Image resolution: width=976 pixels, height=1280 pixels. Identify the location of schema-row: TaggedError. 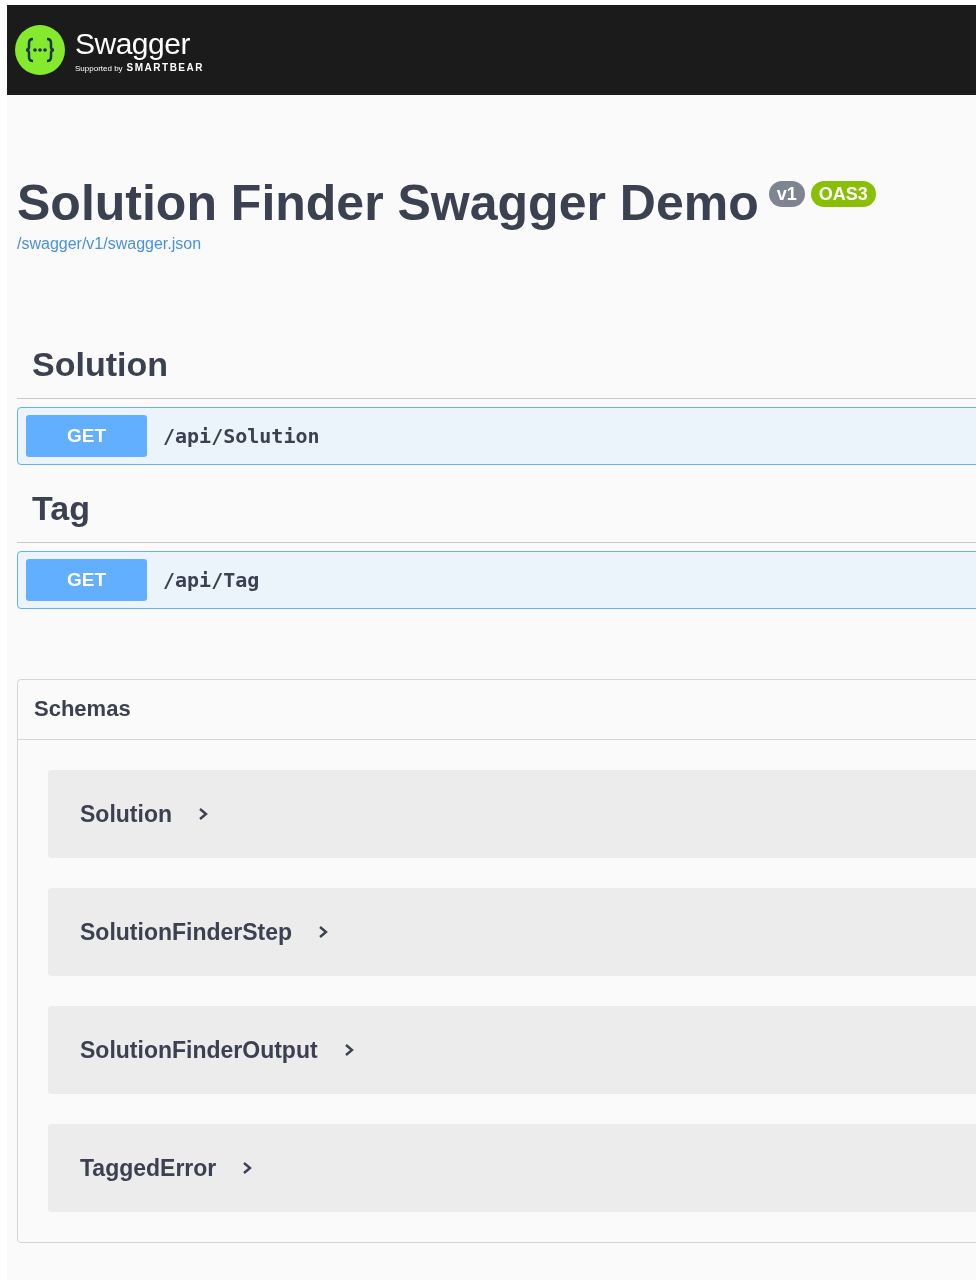
(512, 1168).